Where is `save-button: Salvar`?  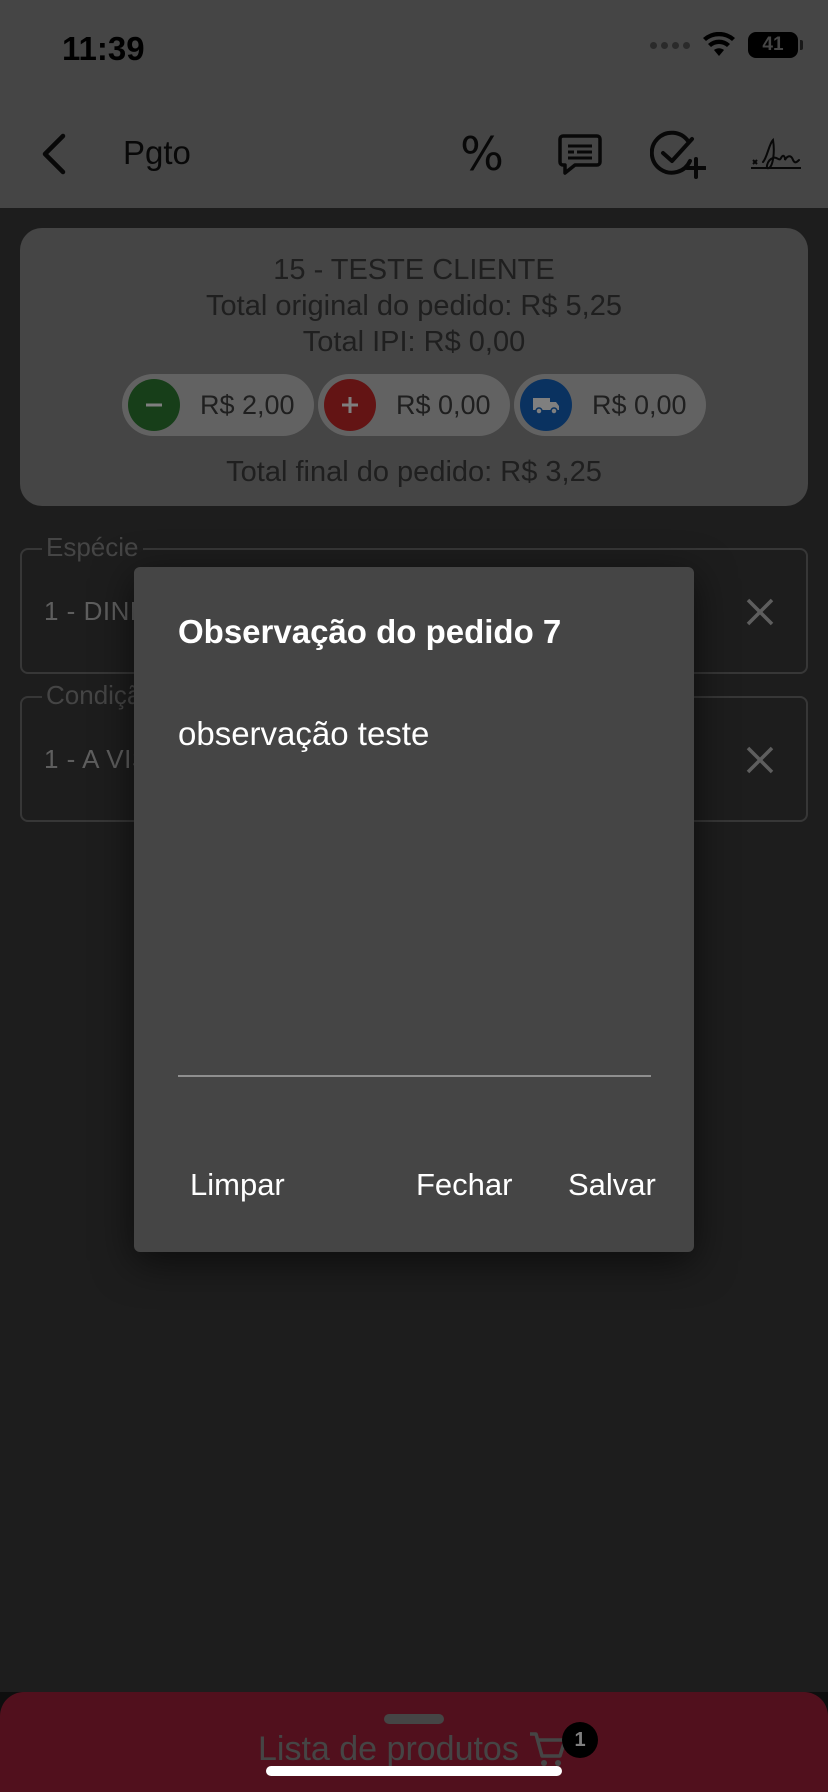
save-button: Salvar is located at coordinates (612, 1185).